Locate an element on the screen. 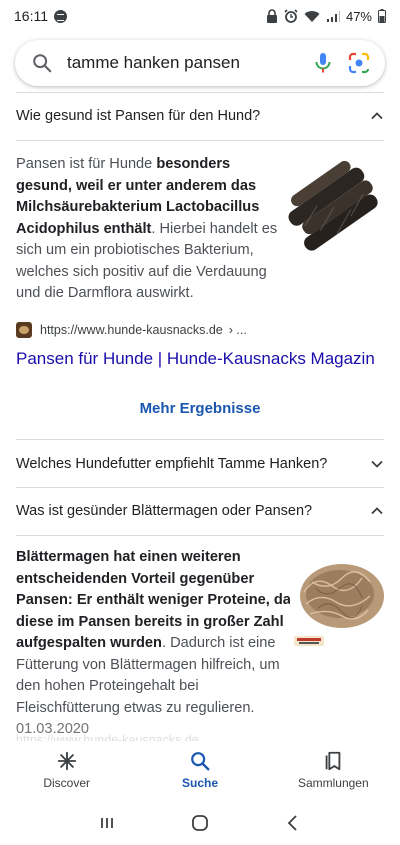 This screenshot has height=845, width=400. site-favicon-icon is located at coordinates (24, 330).